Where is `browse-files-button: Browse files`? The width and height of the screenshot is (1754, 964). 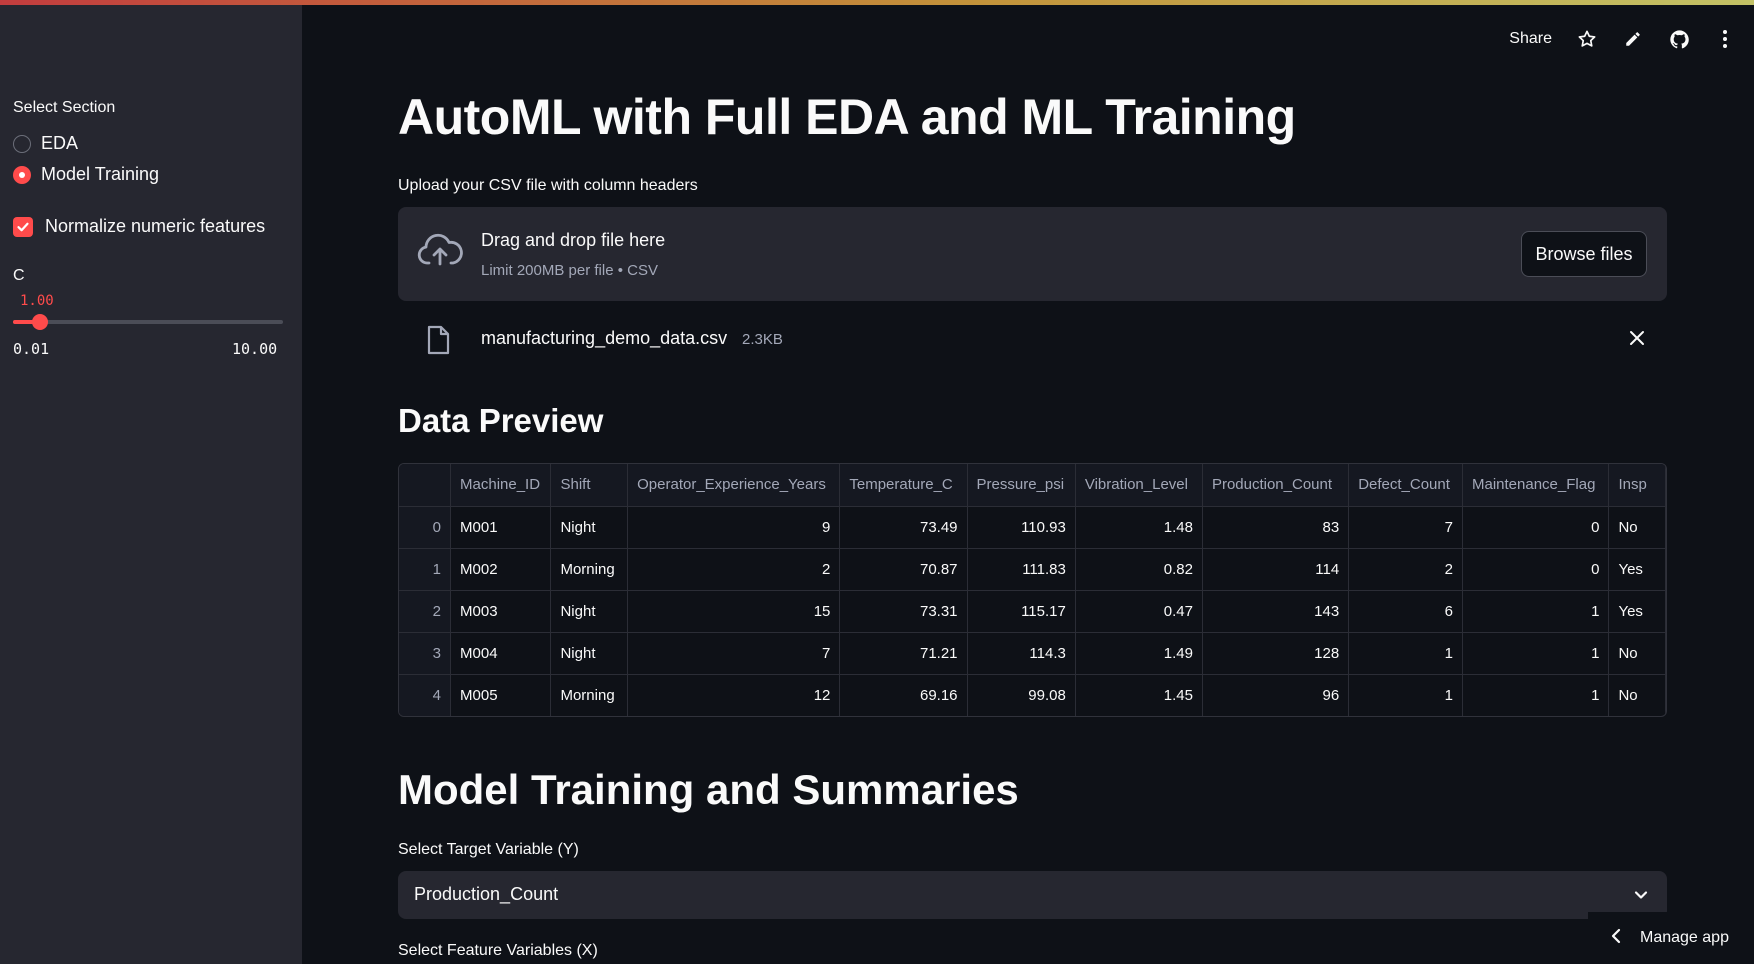 browse-files-button: Browse files is located at coordinates (1584, 254).